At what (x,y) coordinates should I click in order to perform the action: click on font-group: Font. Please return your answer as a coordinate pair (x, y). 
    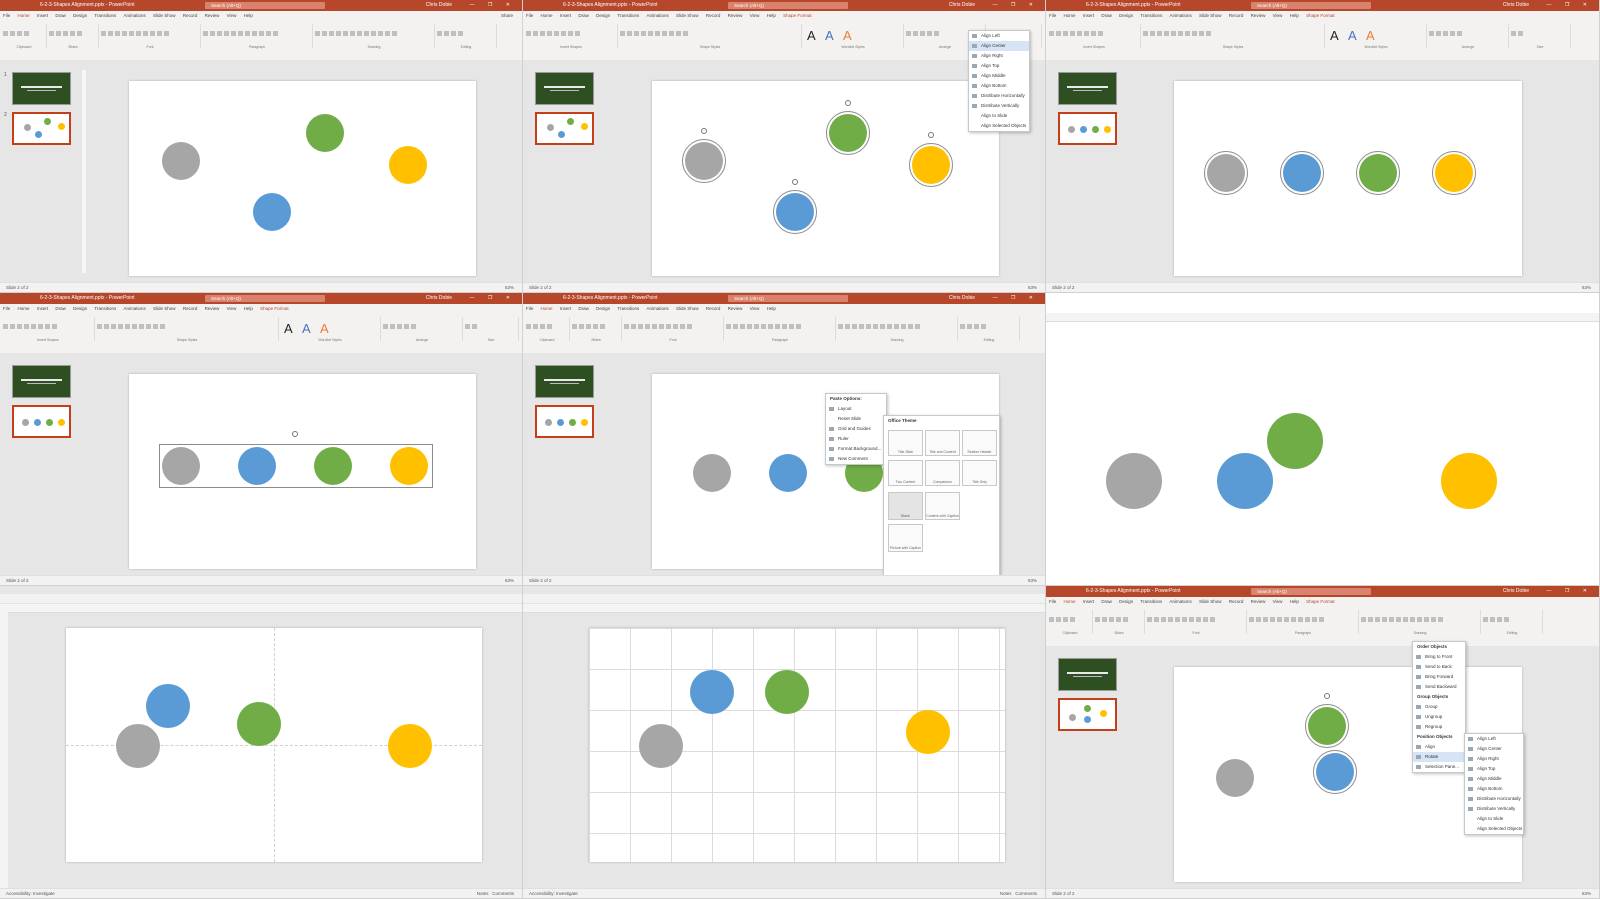
    Looking at the image, I should click on (1196, 622).